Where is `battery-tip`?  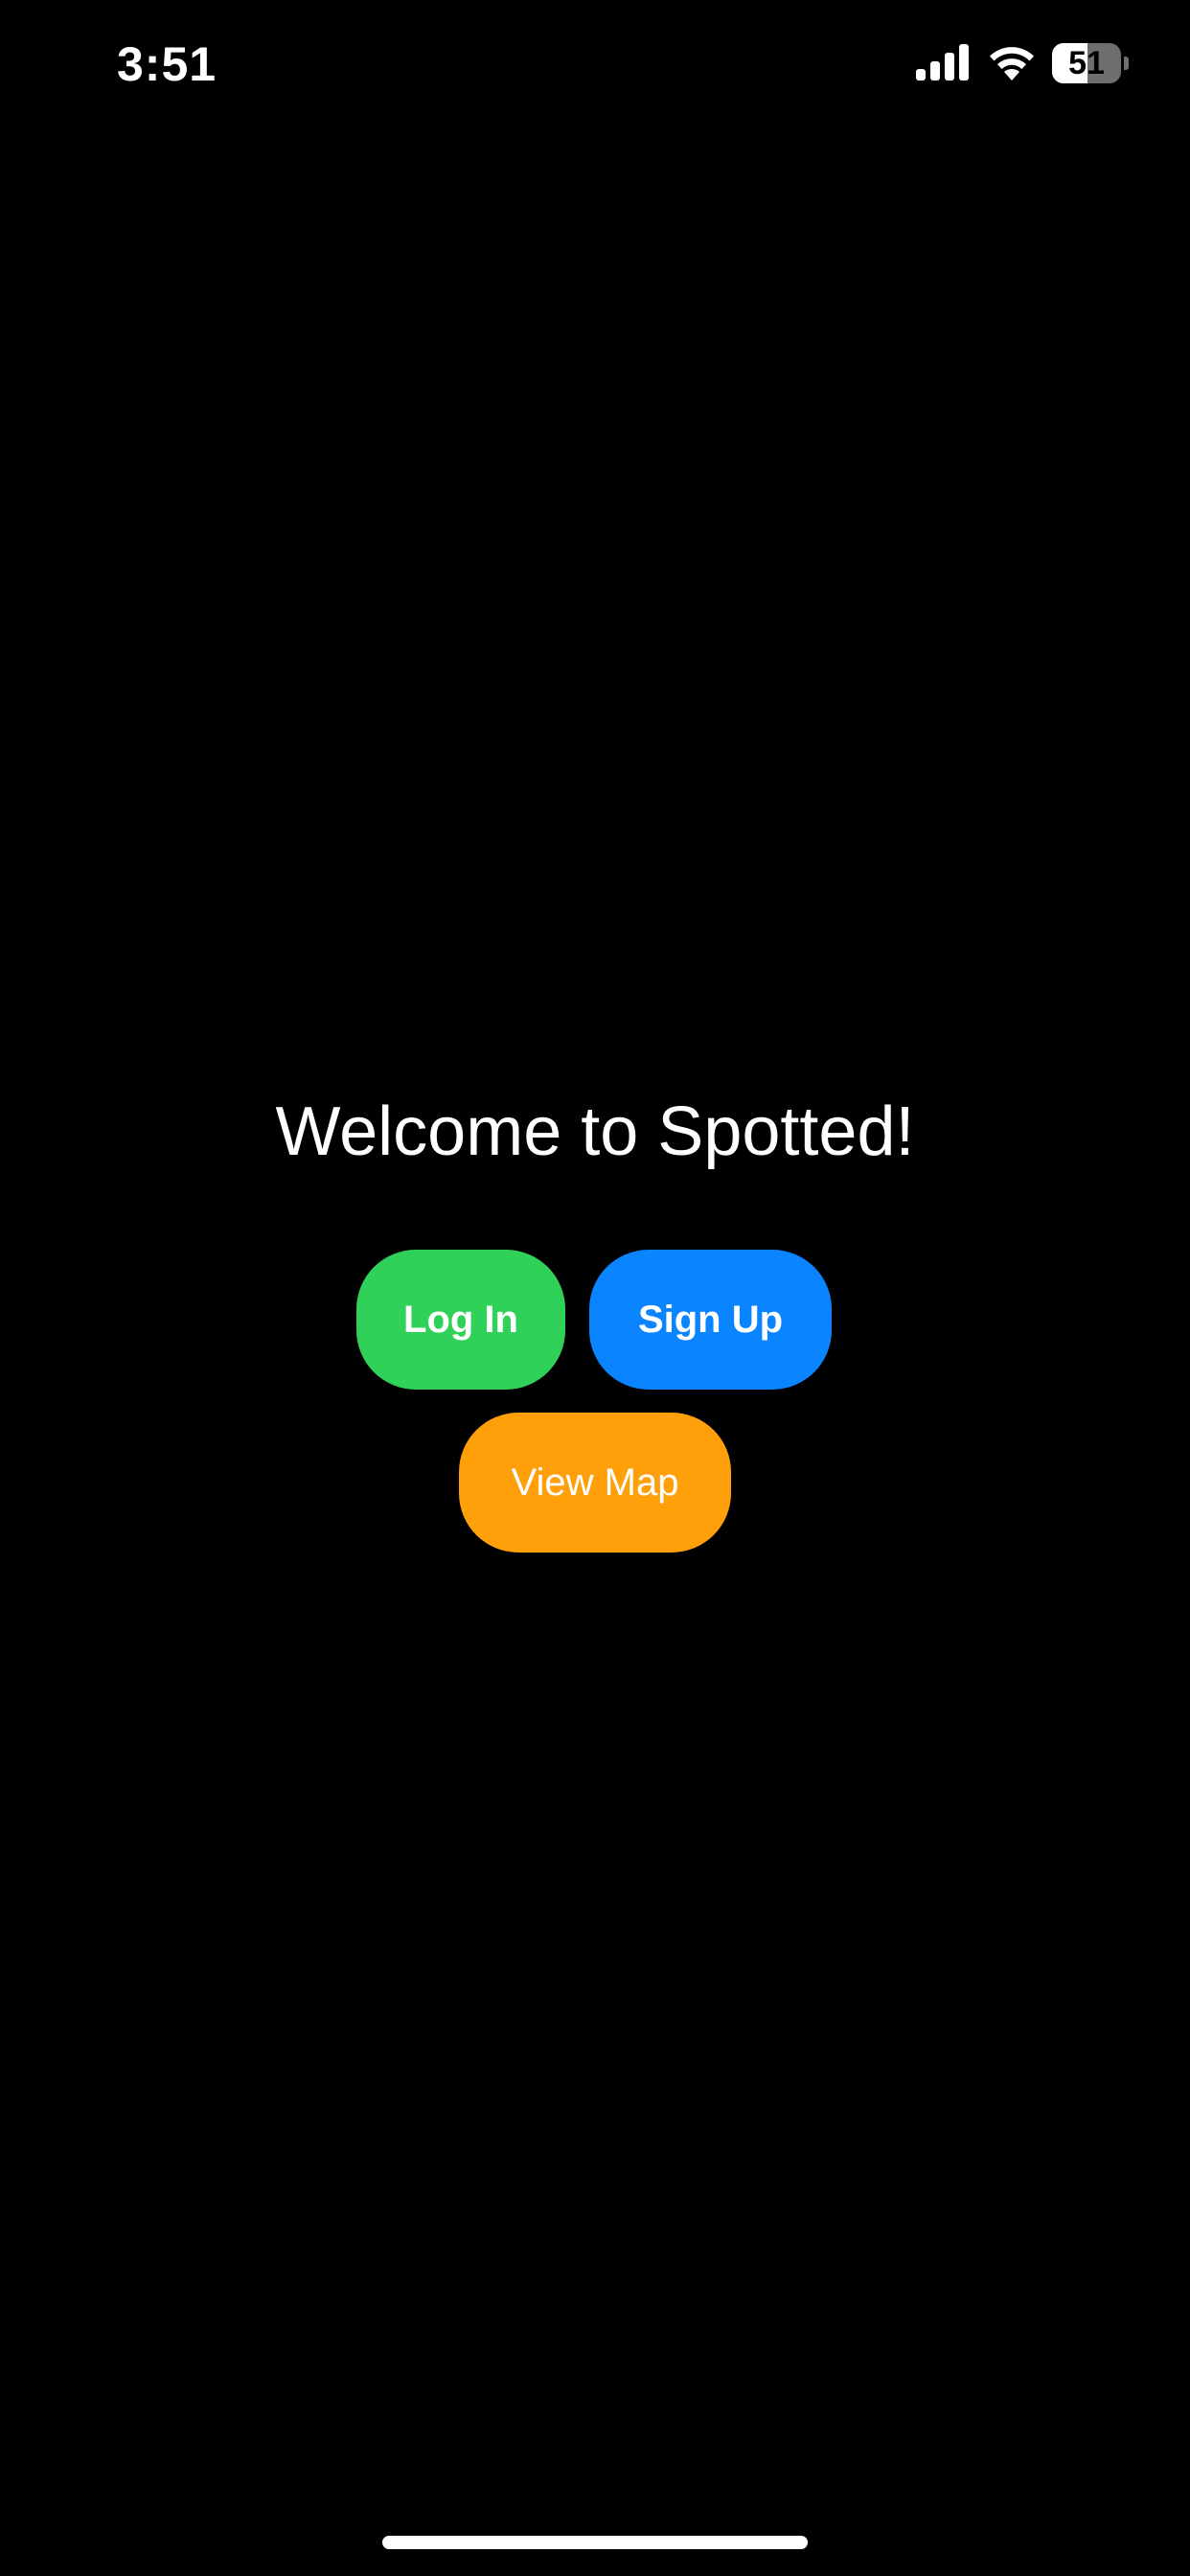 battery-tip is located at coordinates (1127, 63).